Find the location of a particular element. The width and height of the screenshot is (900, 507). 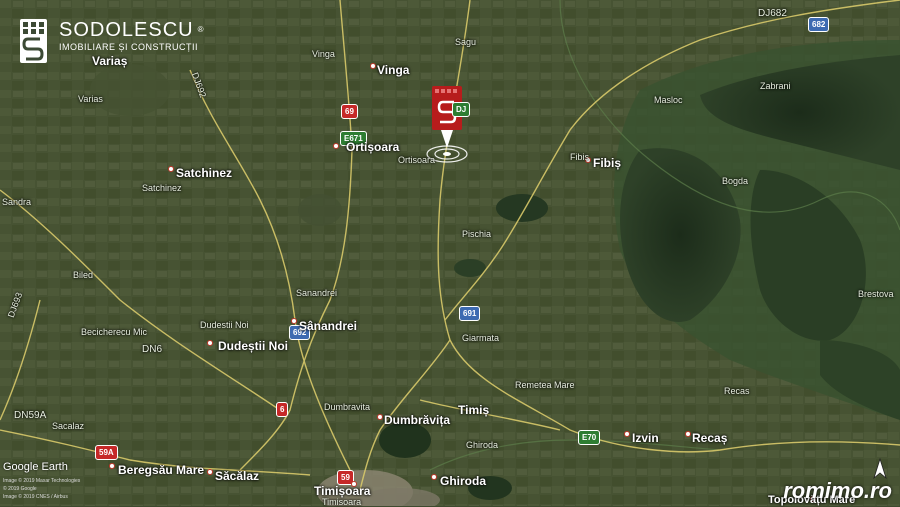

place-dot-dudestii-noi is located at coordinates (210, 343).